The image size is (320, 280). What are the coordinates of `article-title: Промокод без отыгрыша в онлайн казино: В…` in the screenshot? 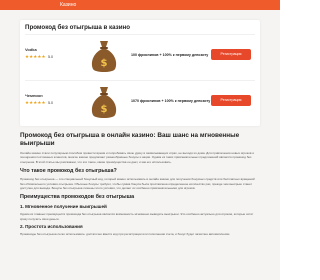 It's located at (130, 139).